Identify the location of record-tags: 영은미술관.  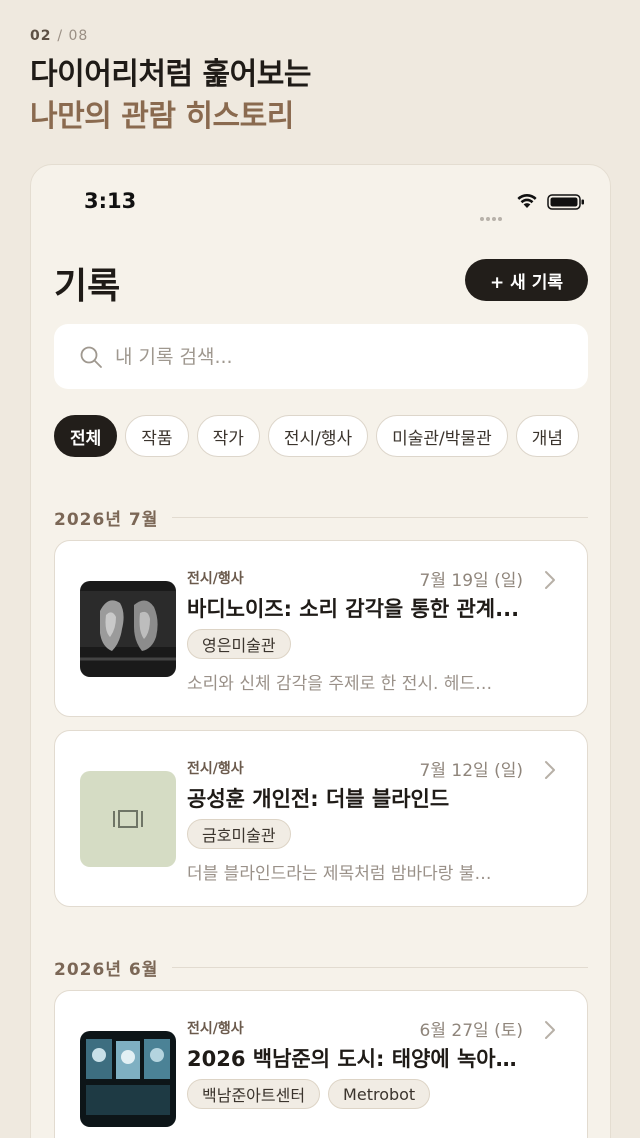
(239, 644).